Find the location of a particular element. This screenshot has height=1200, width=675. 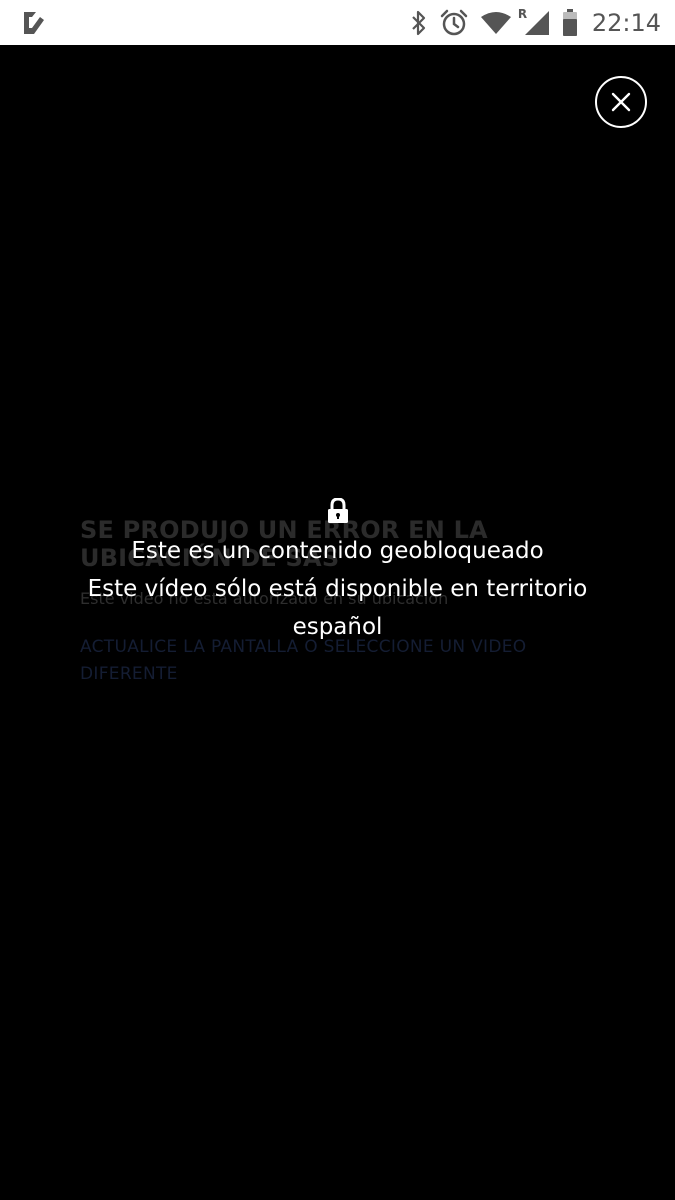

cellular-roaming-icon: R is located at coordinates (534, 21).